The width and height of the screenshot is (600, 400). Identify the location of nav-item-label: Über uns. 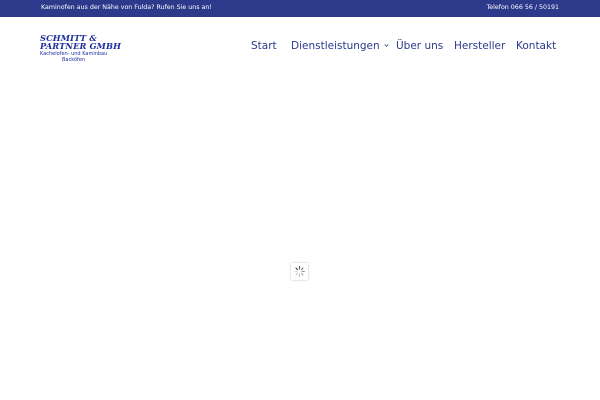
(420, 46).